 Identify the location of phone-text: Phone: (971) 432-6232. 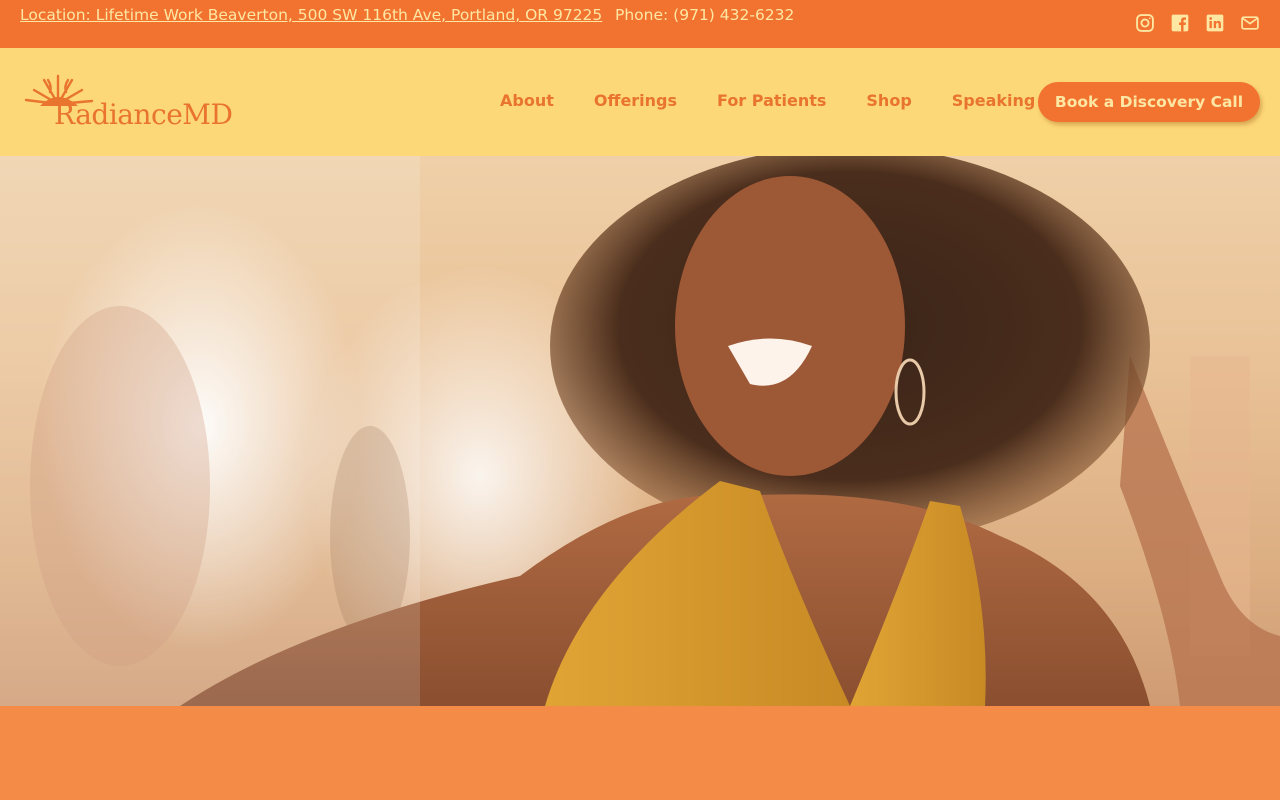
(705, 15).